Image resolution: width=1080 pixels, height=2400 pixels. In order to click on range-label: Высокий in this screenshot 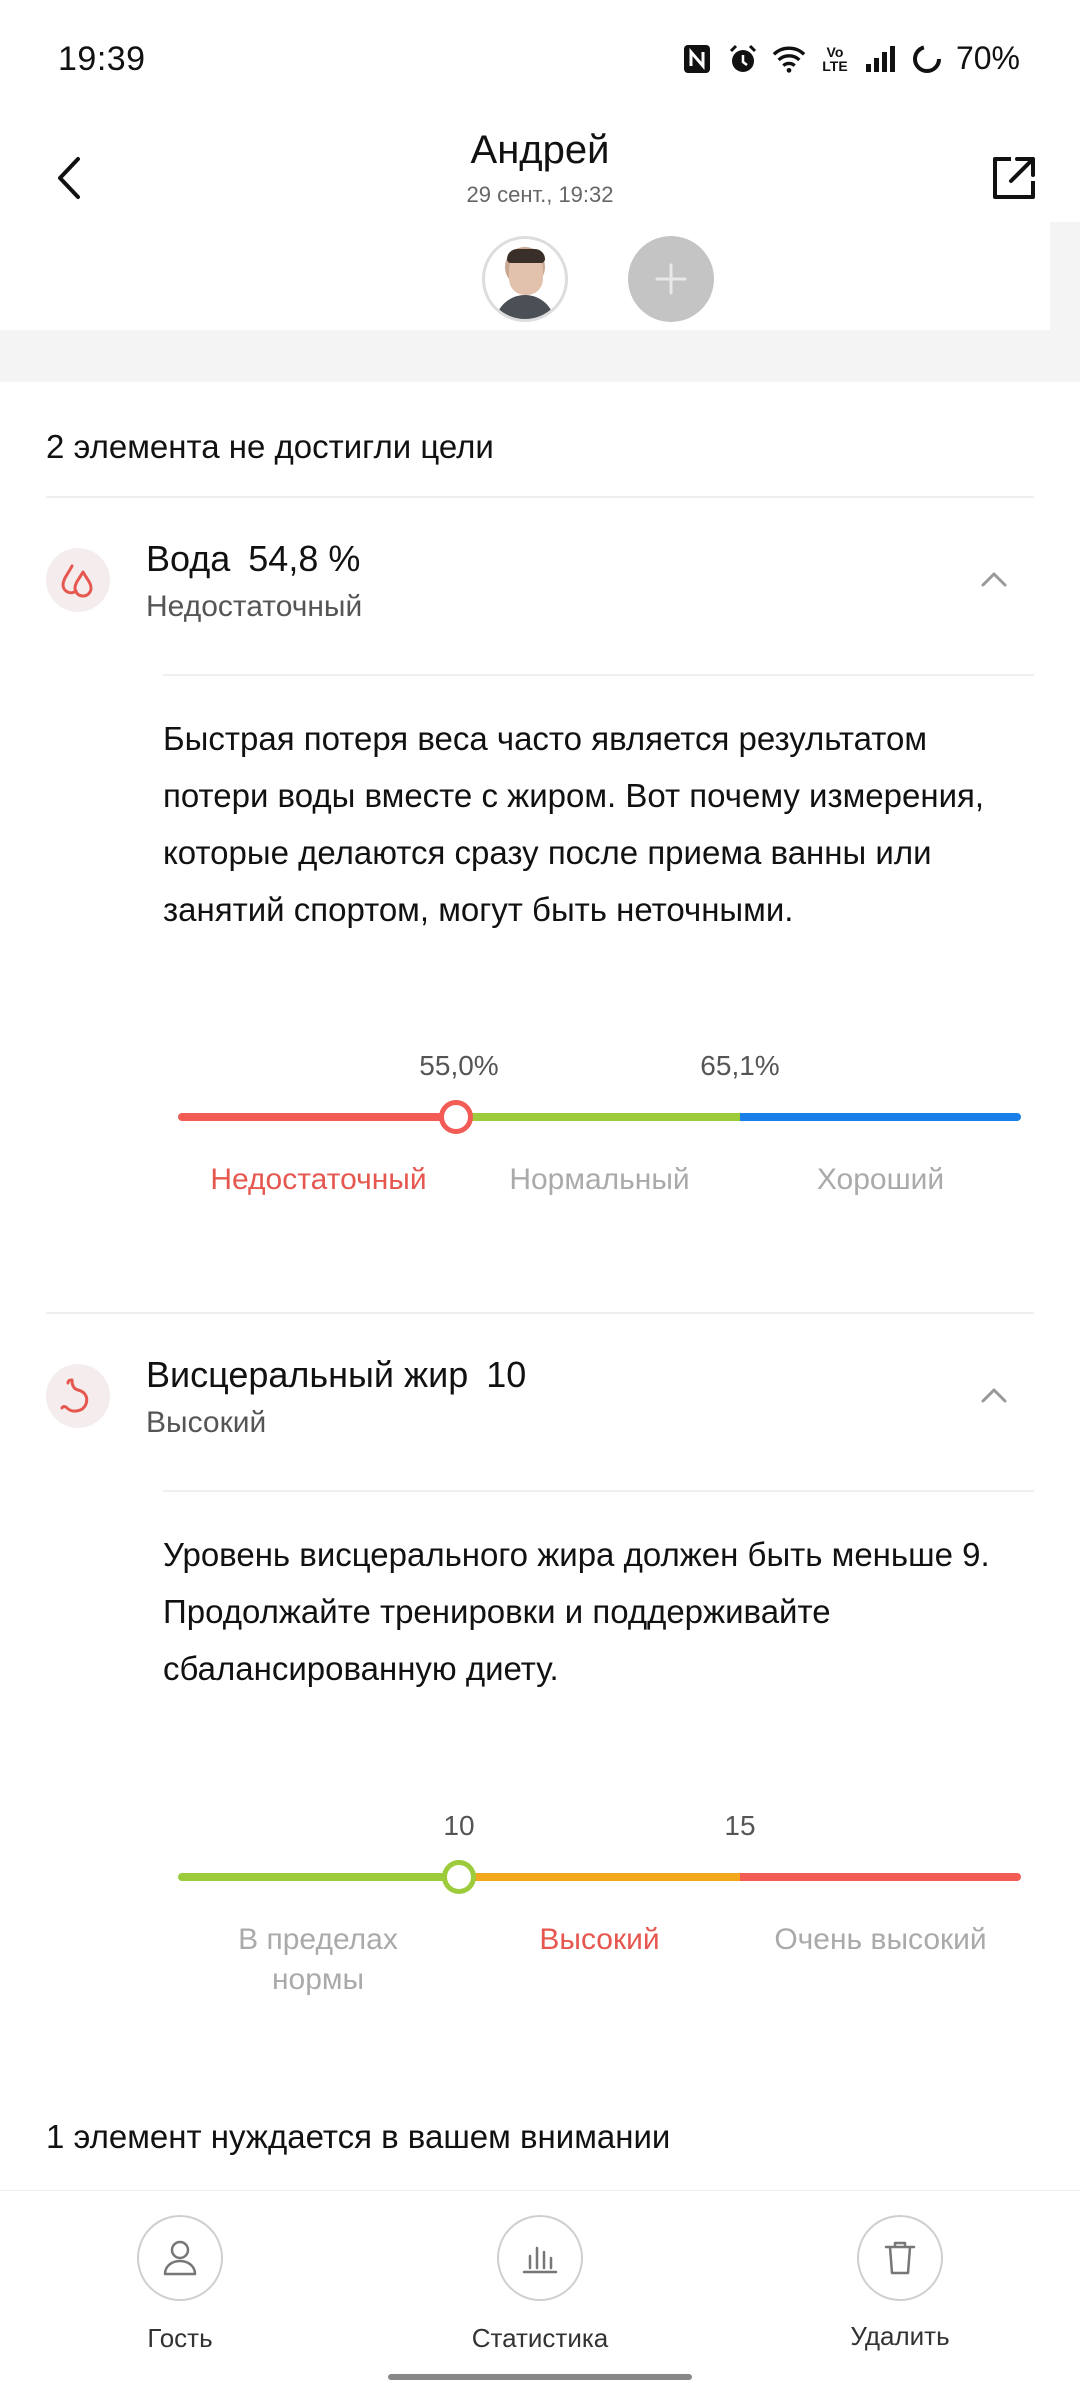, I will do `click(599, 1939)`.